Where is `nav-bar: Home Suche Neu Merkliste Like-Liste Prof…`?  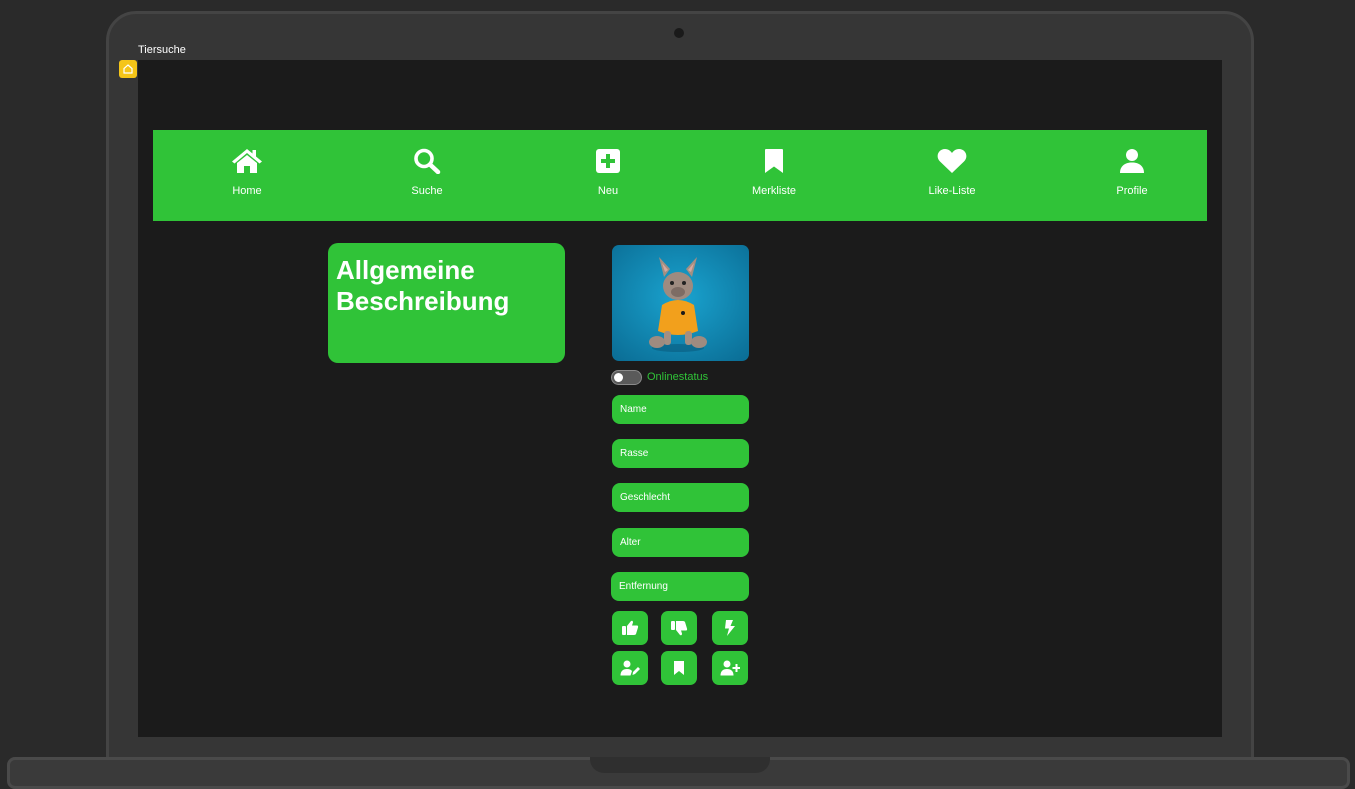 nav-bar: Home Suche Neu Merkliste Like-Liste Prof… is located at coordinates (680, 175).